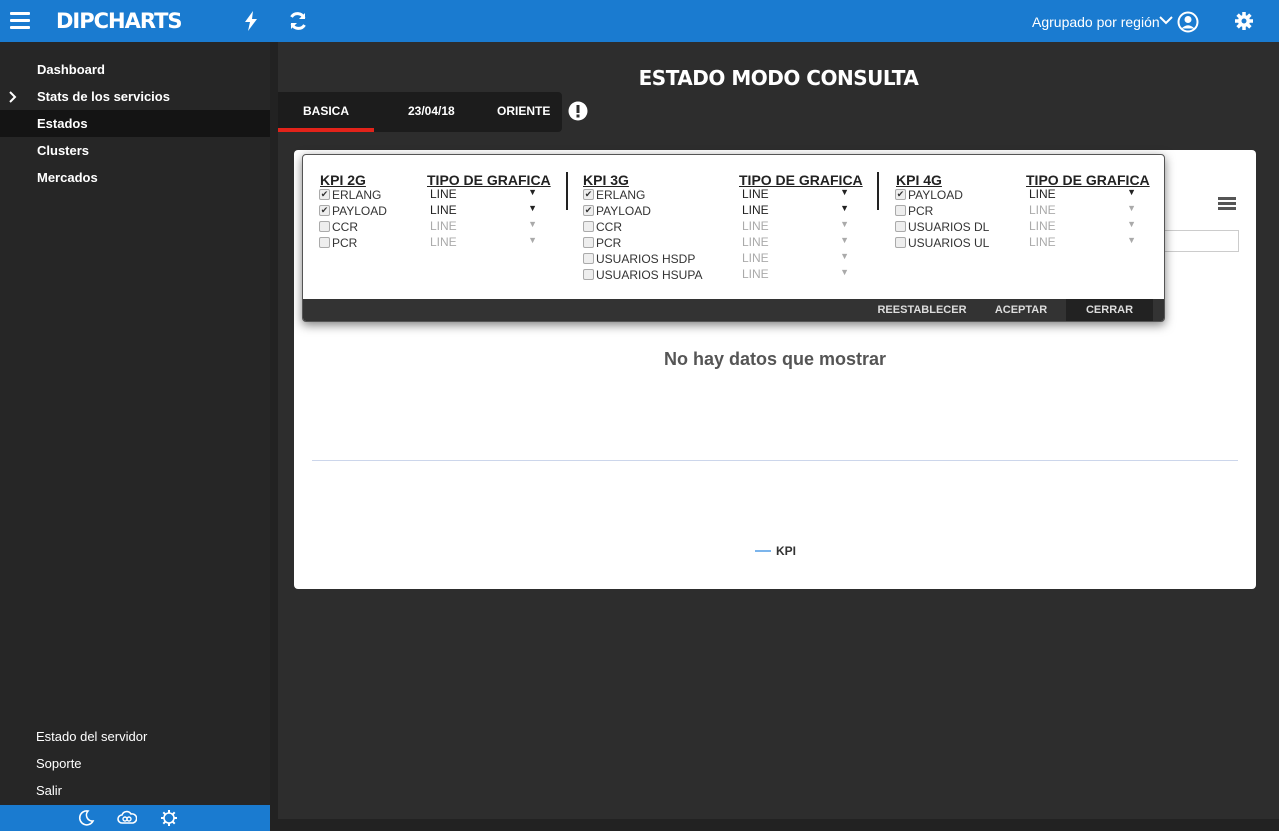  Describe the element at coordinates (251, 21) in the screenshot. I see `lightning-icon` at that location.